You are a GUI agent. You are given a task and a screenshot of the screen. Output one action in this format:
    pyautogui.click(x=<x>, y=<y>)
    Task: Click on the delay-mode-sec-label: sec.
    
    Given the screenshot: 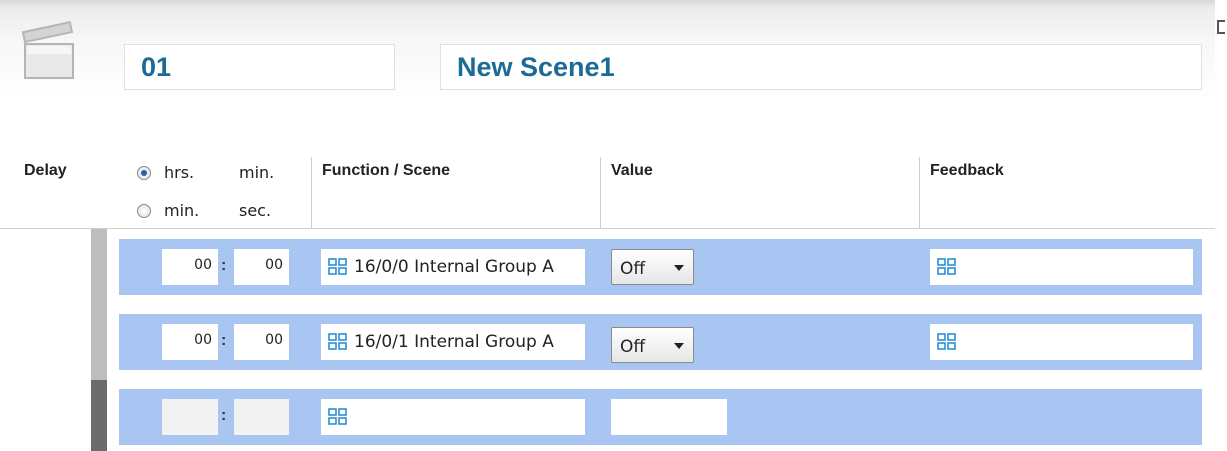 What is the action you would take?
    pyautogui.click(x=255, y=210)
    